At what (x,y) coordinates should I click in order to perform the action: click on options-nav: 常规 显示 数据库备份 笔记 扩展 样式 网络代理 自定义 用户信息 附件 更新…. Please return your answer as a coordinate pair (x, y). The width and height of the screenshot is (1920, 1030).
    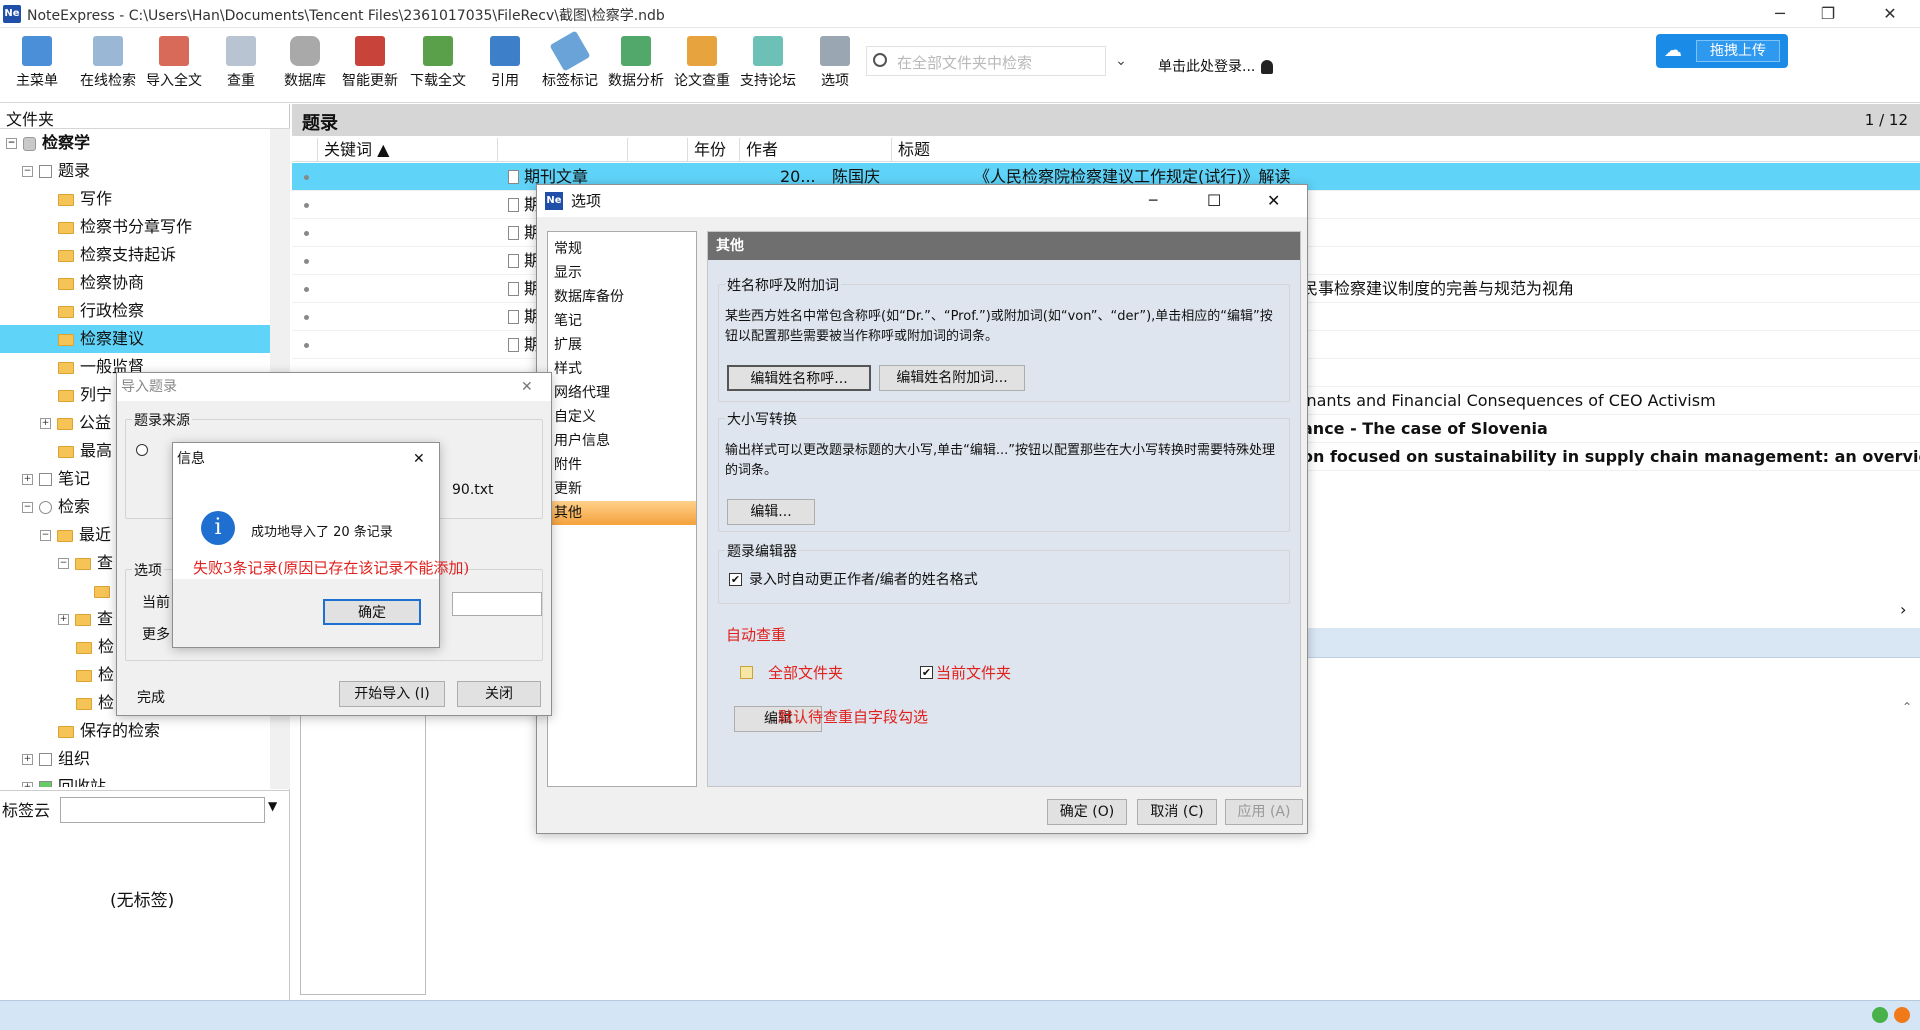
    Looking at the image, I should click on (622, 509).